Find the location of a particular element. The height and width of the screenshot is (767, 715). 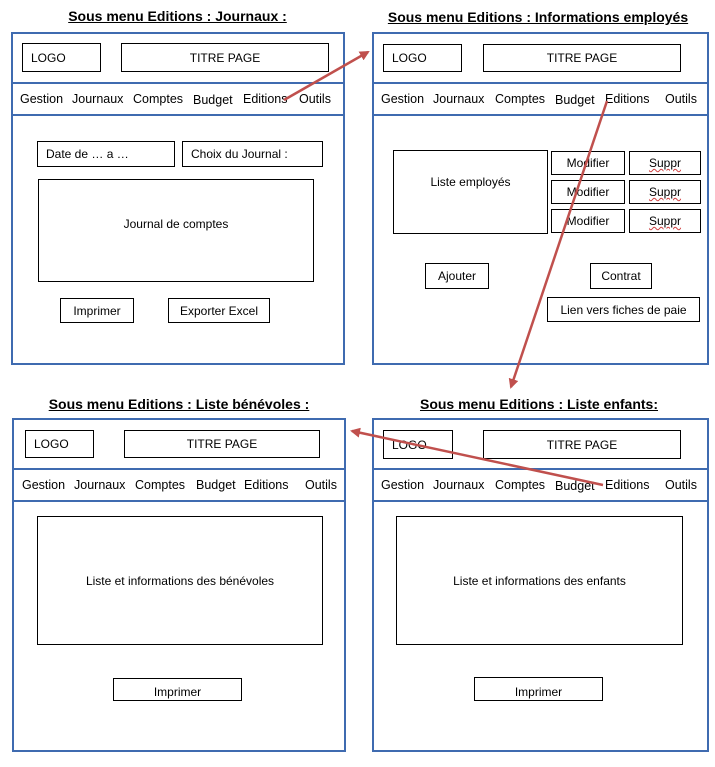

heading-journaux: Sous menu Editions : Journaux : is located at coordinates (177, 16).